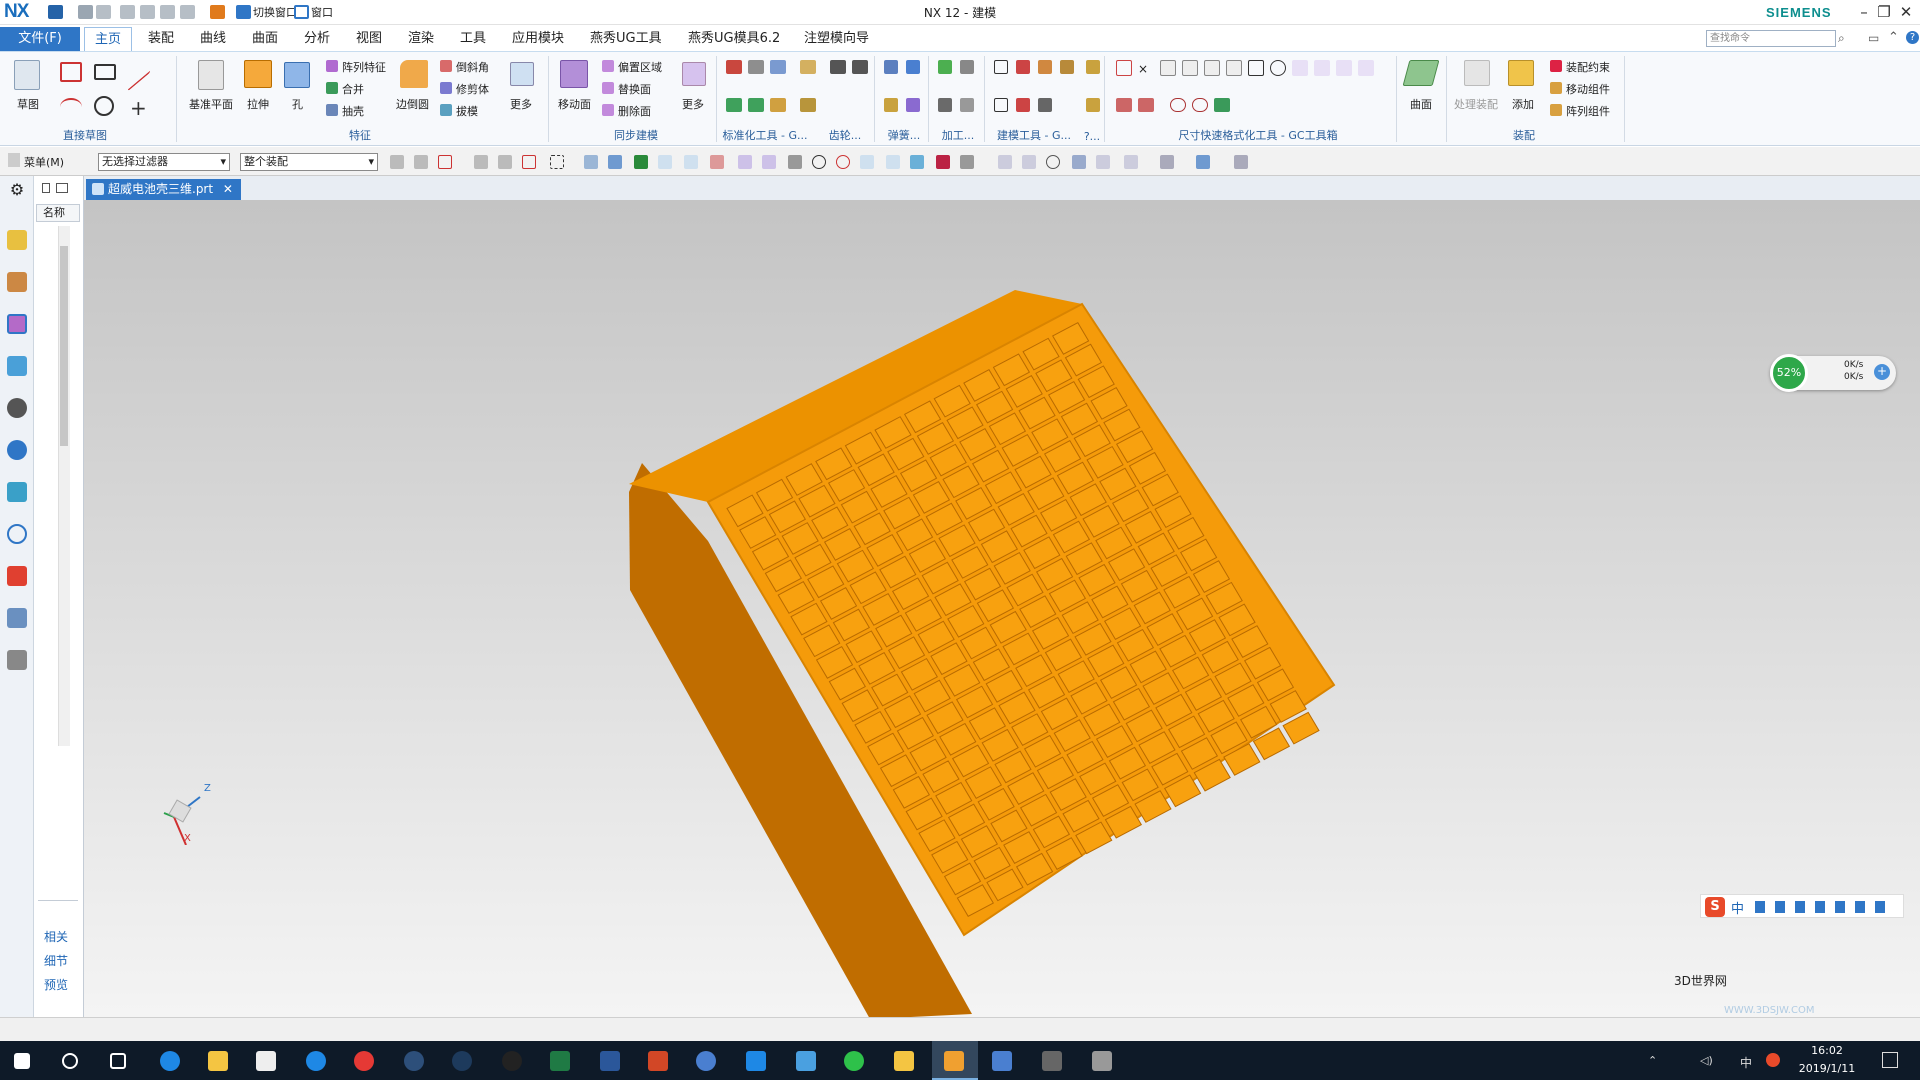  I want to click on ime-toolbar: S 中, so click(1802, 906).